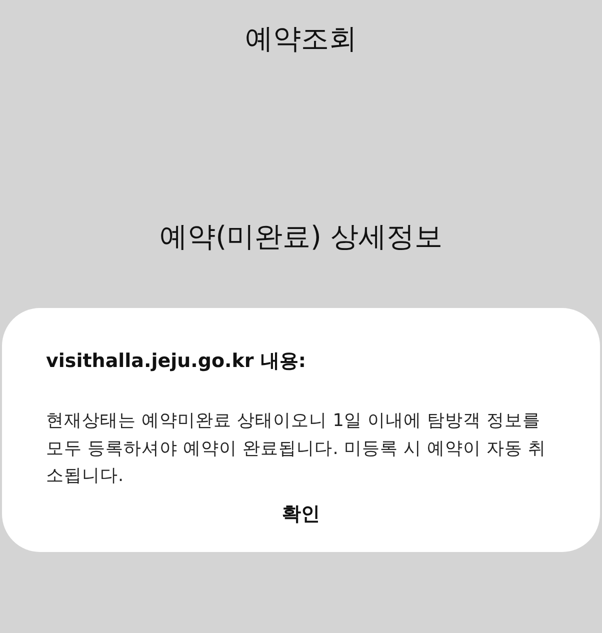  What do you see at coordinates (301, 39) in the screenshot?
I see `page-title: 예약조회` at bounding box center [301, 39].